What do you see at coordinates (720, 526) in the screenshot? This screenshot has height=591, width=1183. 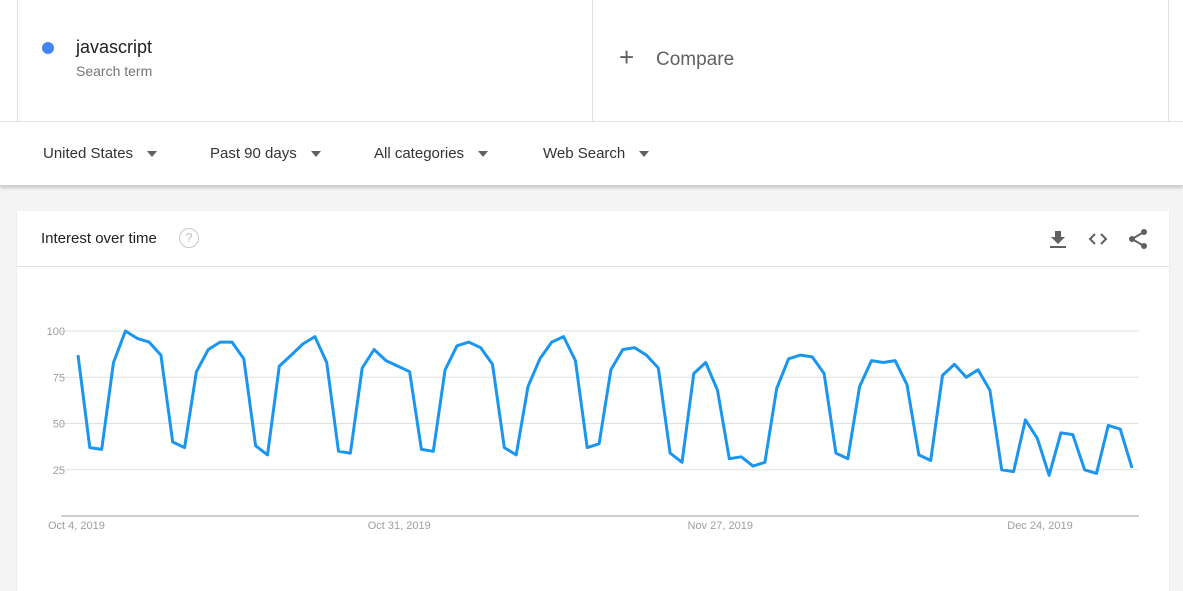 I see `x-tick-label: Nov 27, 2019` at bounding box center [720, 526].